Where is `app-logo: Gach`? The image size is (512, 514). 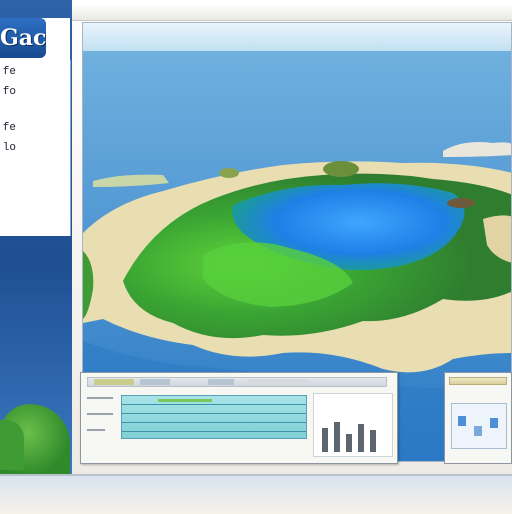 app-logo: Gach is located at coordinates (23, 38).